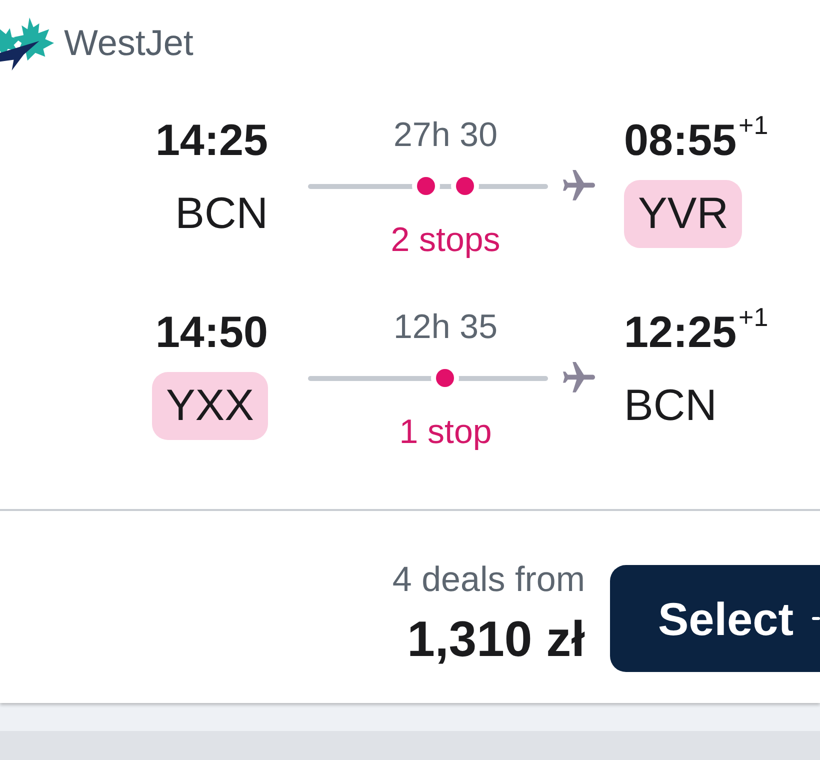 This screenshot has height=760, width=820. I want to click on flight-duration: 27h 30, so click(446, 135).